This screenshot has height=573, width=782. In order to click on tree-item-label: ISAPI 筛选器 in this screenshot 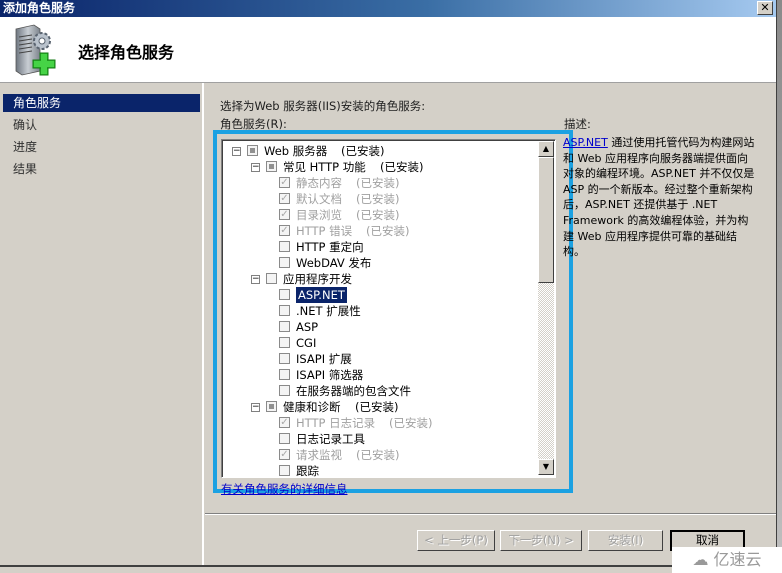, I will do `click(330, 375)`.